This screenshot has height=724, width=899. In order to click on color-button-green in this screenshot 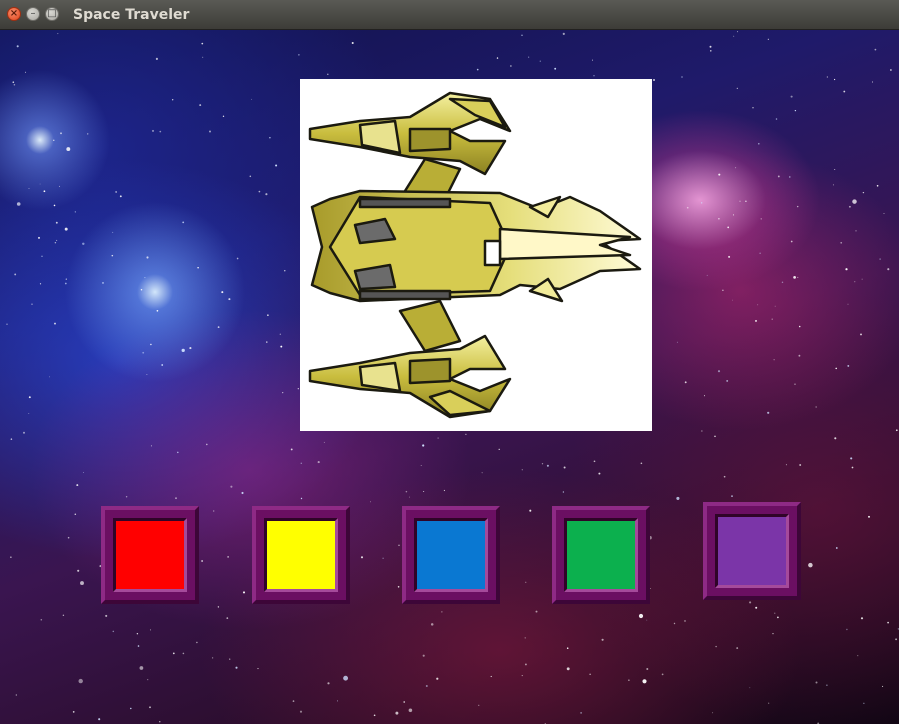, I will do `click(601, 555)`.